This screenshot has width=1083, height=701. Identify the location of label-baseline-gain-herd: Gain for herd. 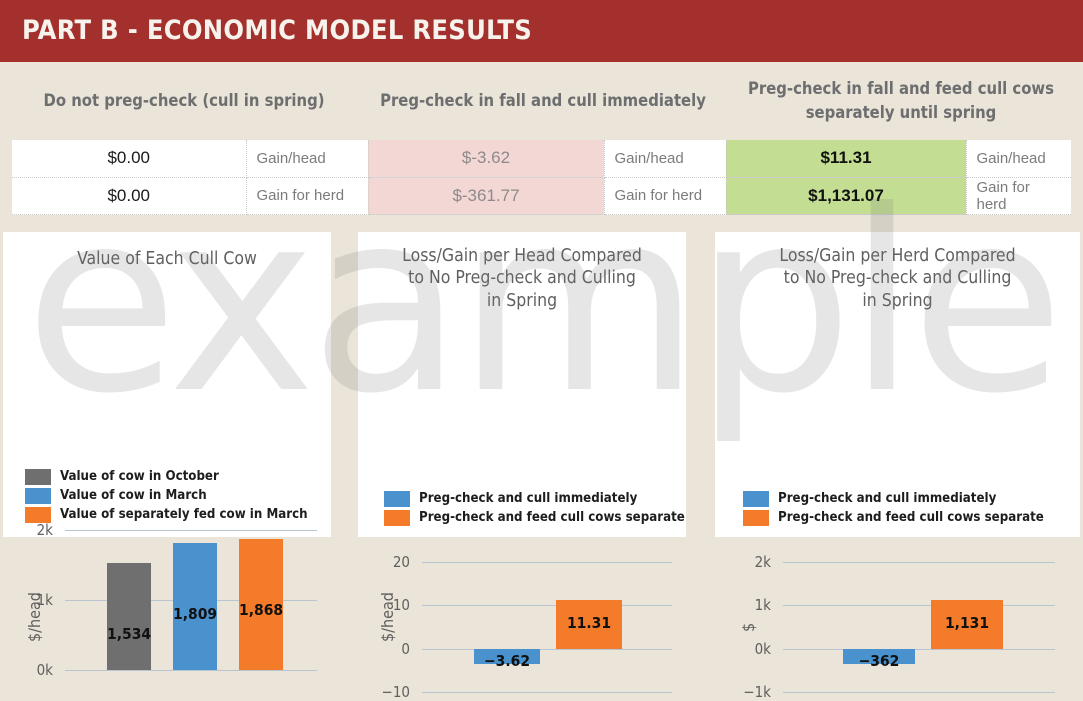
(307, 196).